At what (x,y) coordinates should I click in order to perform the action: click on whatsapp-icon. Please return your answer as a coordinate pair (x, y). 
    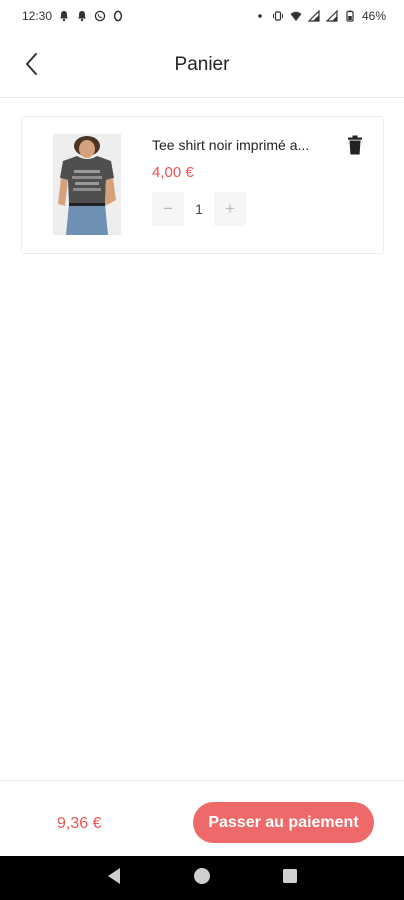
    Looking at the image, I should click on (100, 16).